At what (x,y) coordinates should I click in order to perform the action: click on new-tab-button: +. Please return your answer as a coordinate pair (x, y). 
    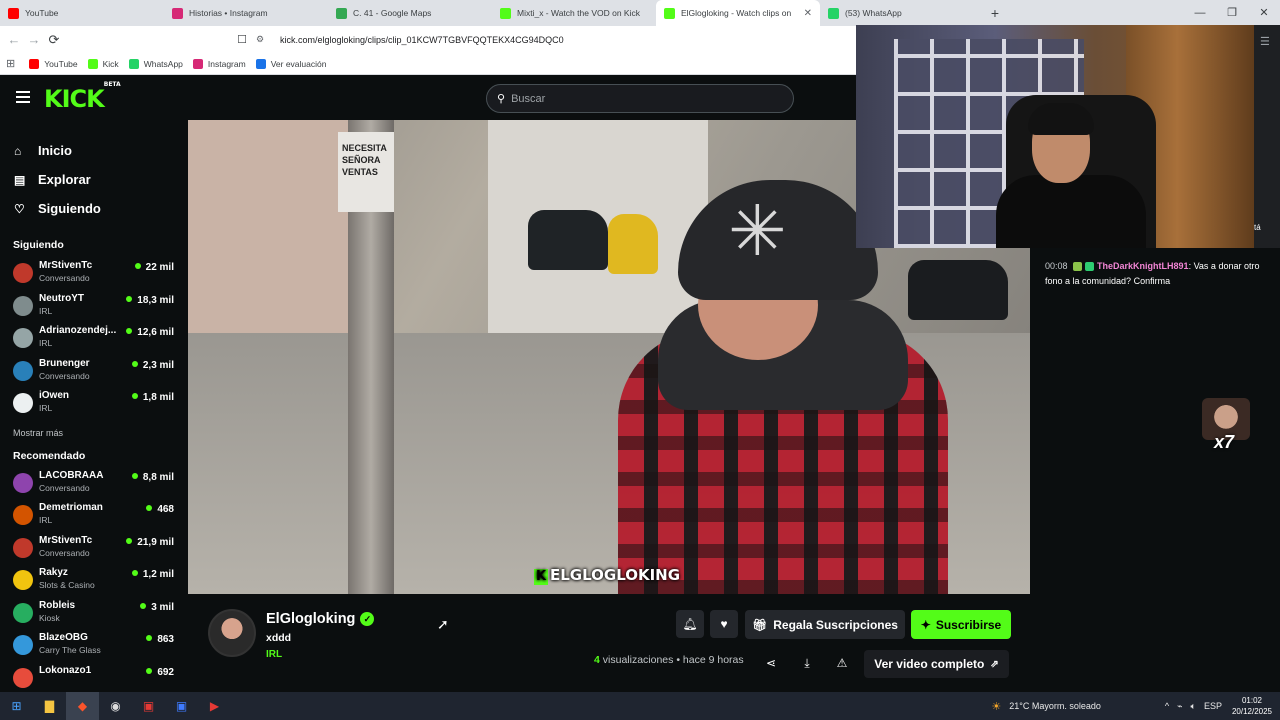
    Looking at the image, I should click on (995, 13).